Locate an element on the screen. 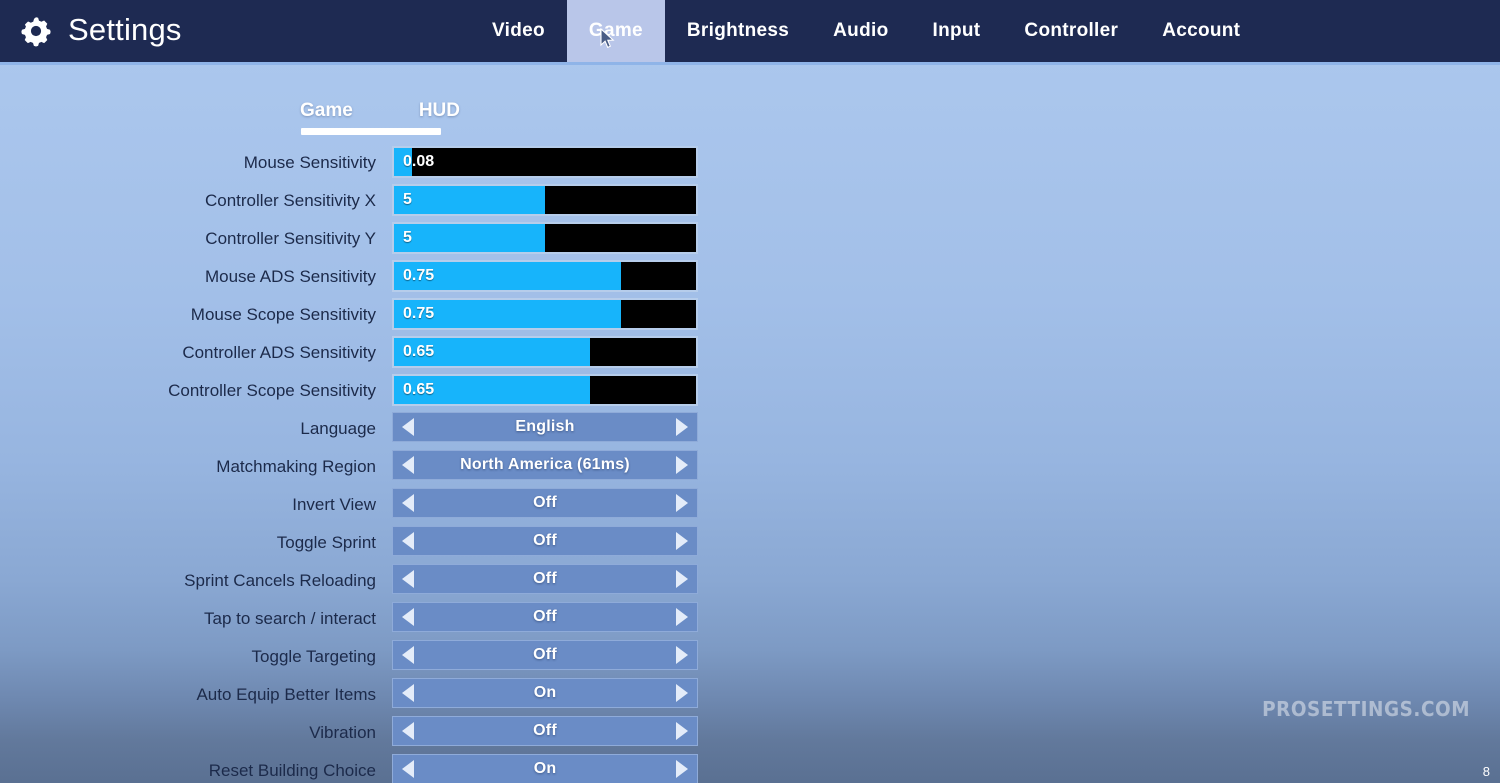 This screenshot has width=1500, height=783. selector-sprint-cancels-reloading: Off is located at coordinates (545, 579).